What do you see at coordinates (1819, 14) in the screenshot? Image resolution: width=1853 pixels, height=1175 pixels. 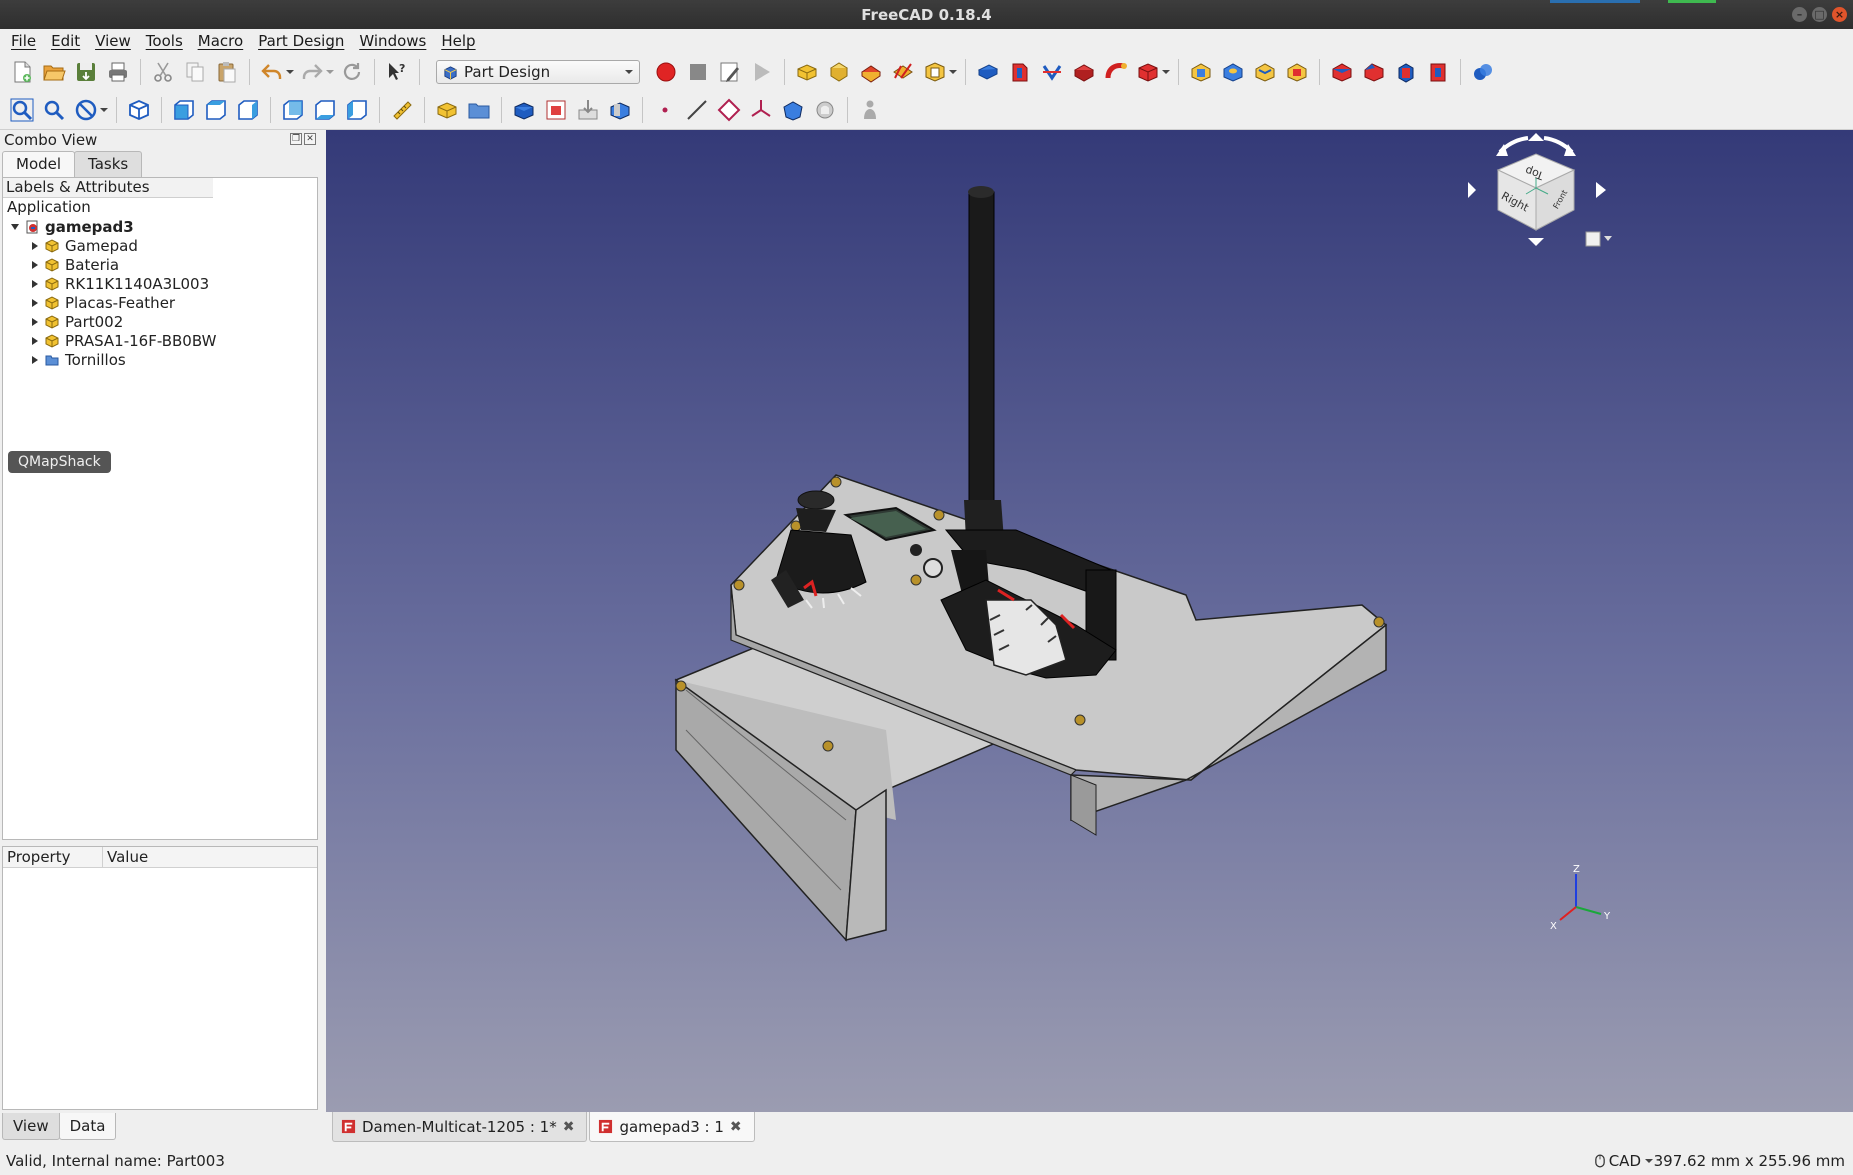 I see `maximize-button: □` at bounding box center [1819, 14].